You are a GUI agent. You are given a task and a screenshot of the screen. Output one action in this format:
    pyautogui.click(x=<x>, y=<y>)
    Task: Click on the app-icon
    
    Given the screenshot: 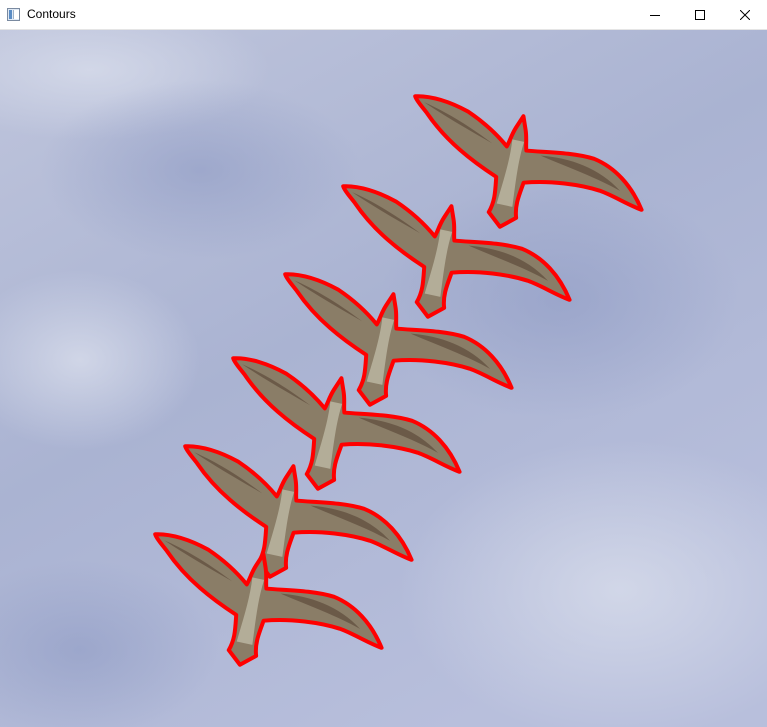 What is the action you would take?
    pyautogui.click(x=13, y=14)
    